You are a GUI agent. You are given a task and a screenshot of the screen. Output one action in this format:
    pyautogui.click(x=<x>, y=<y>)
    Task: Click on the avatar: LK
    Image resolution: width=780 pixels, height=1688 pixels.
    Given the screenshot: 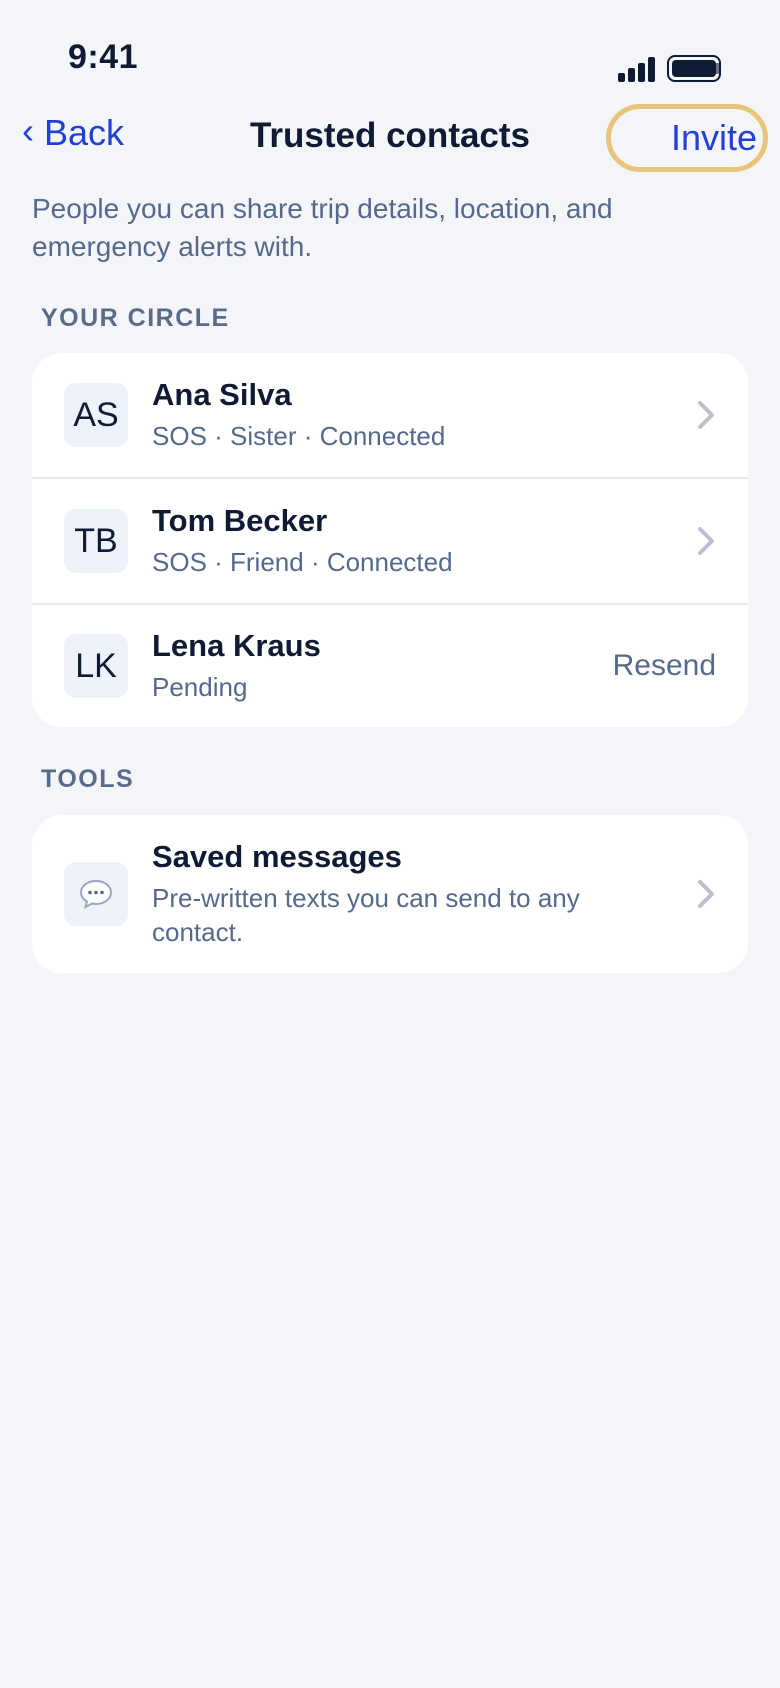 What is the action you would take?
    pyautogui.click(x=96, y=666)
    